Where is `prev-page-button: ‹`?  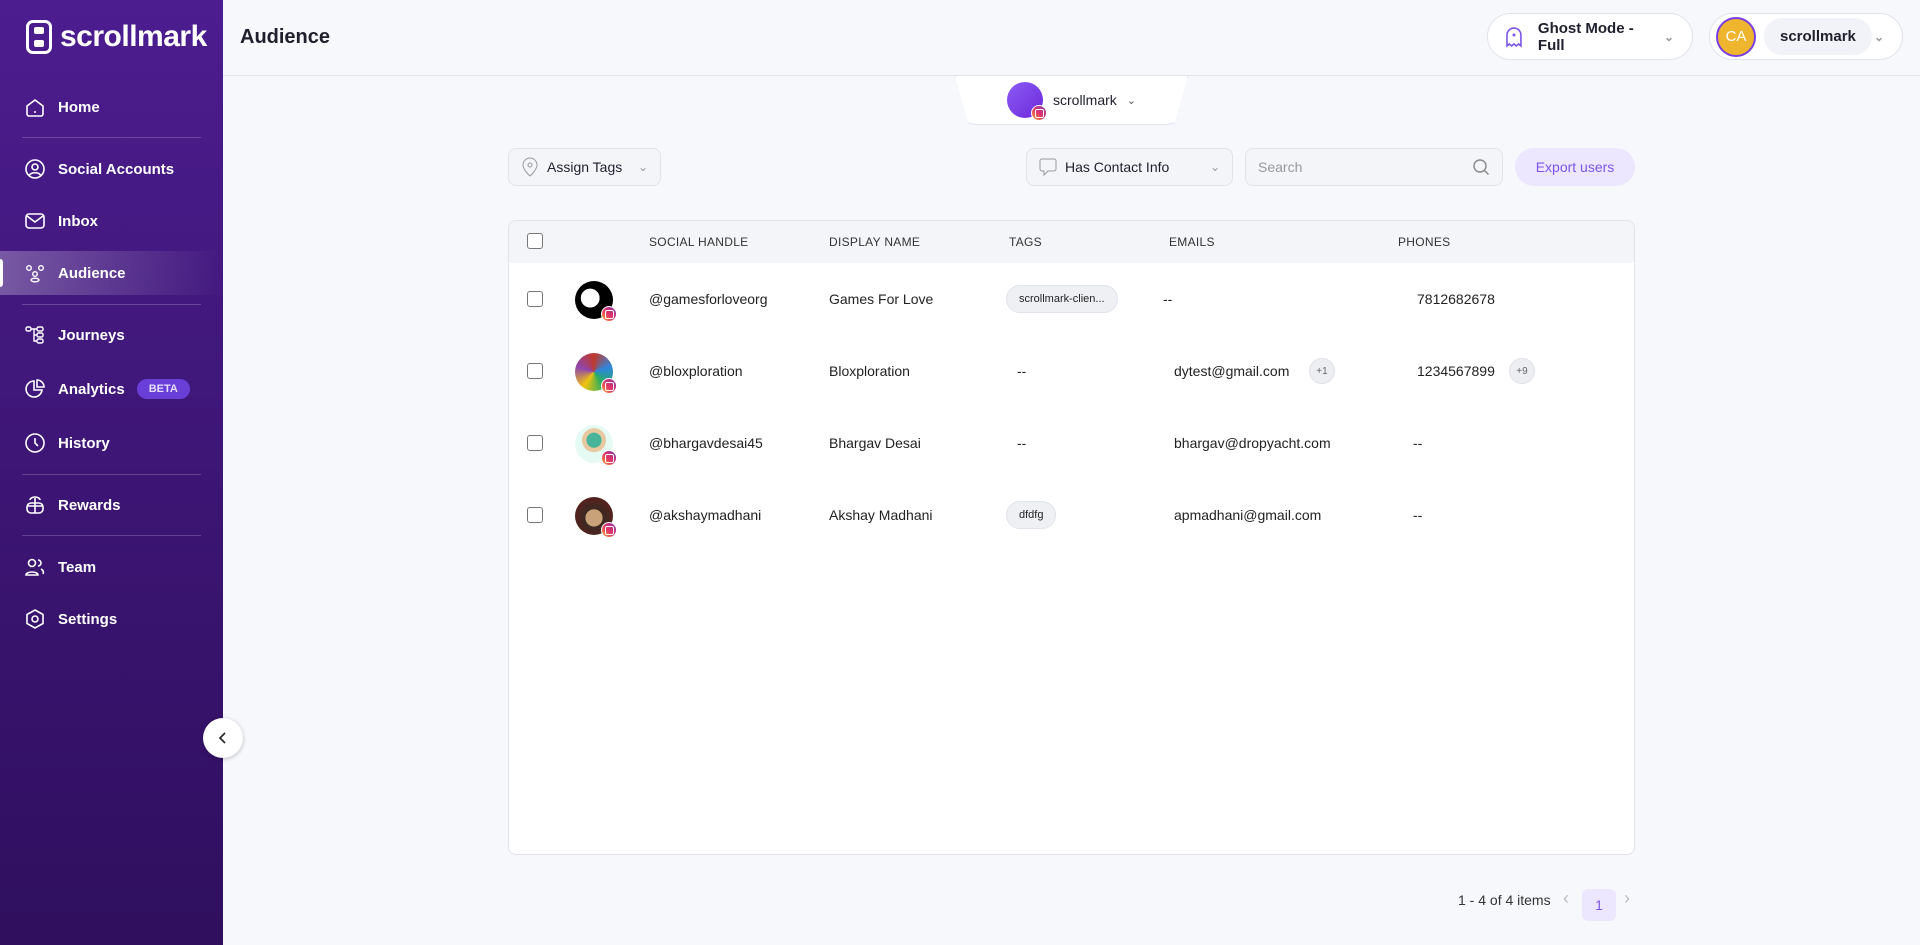 prev-page-button: ‹ is located at coordinates (1566, 898).